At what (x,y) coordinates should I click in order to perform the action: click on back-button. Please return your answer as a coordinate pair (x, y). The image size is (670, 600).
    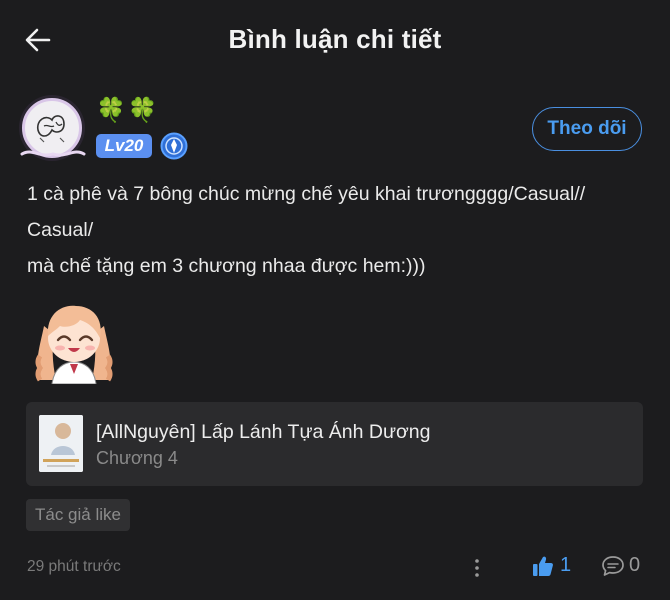
    Looking at the image, I should click on (38, 40).